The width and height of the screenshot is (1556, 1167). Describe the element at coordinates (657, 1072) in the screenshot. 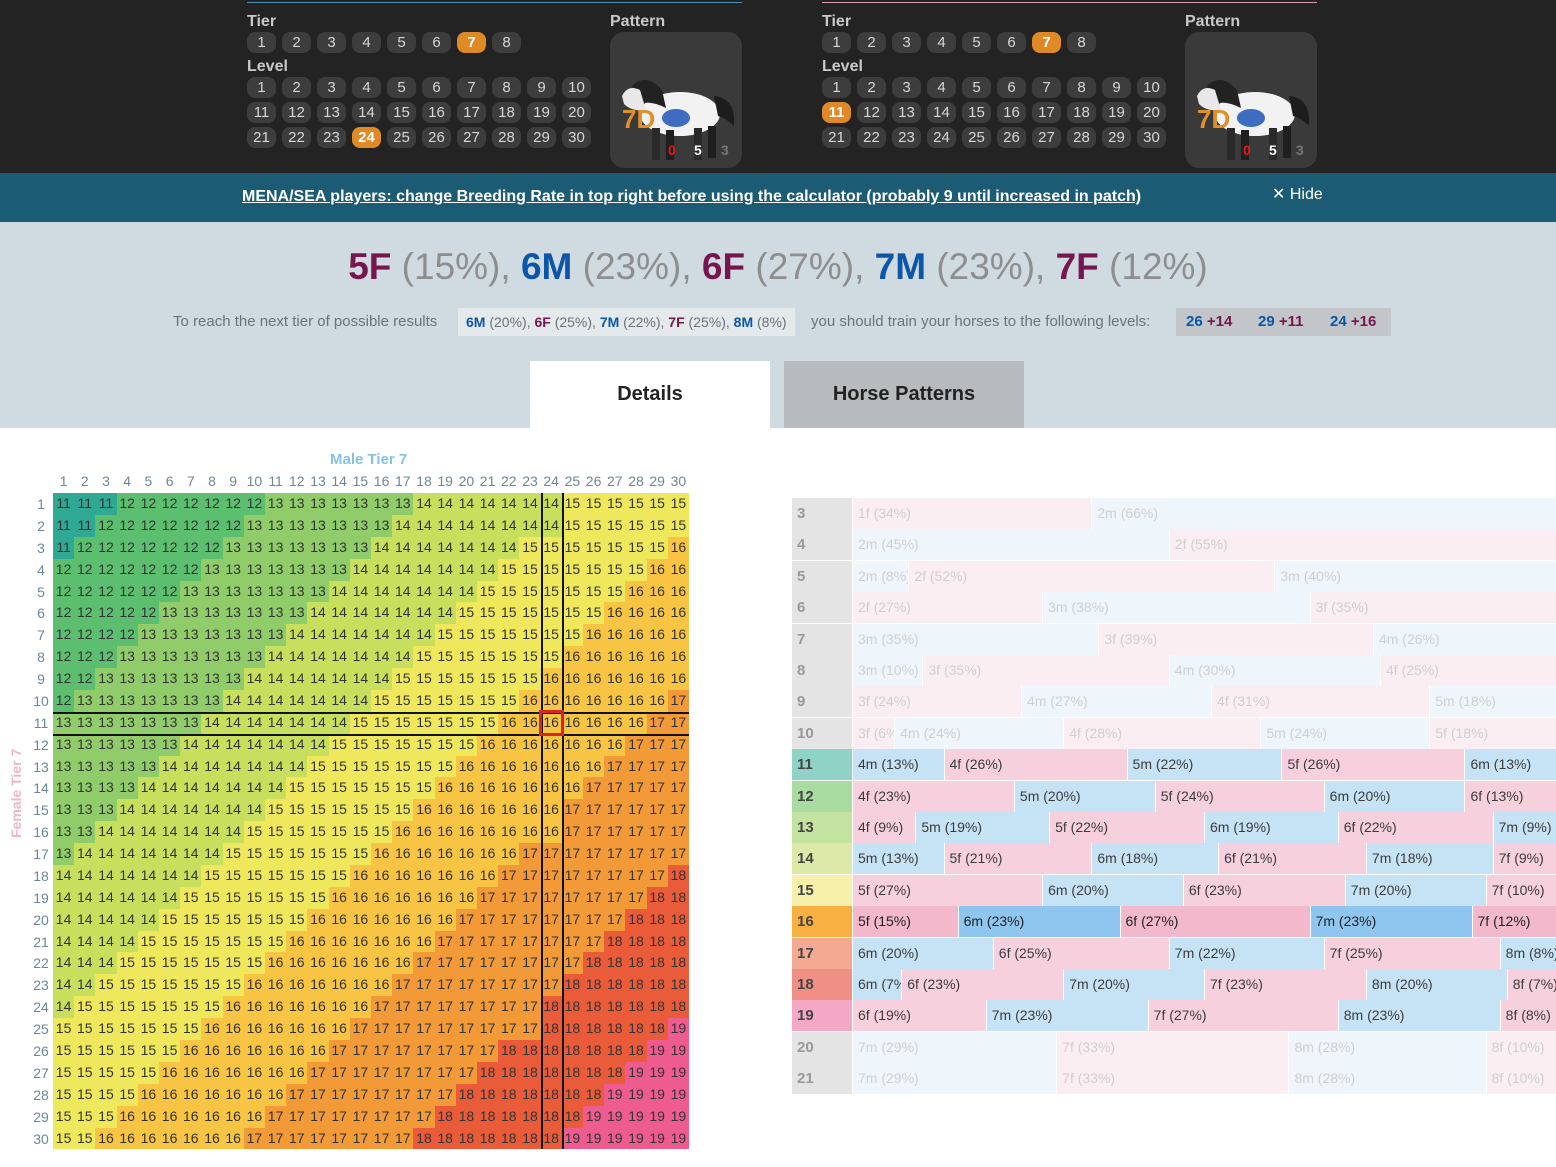

I see `grid-cell: 19` at that location.